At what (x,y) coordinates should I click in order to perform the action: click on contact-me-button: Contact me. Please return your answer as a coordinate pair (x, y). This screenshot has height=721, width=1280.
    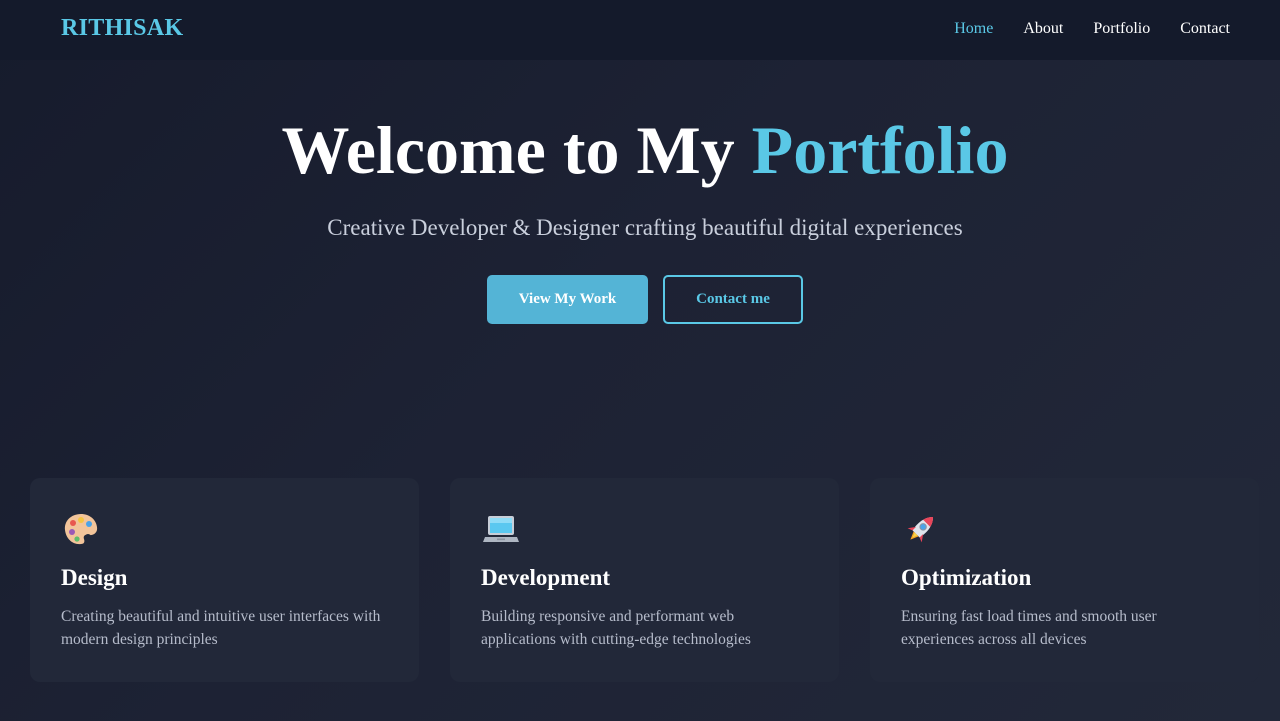
    Looking at the image, I should click on (733, 299).